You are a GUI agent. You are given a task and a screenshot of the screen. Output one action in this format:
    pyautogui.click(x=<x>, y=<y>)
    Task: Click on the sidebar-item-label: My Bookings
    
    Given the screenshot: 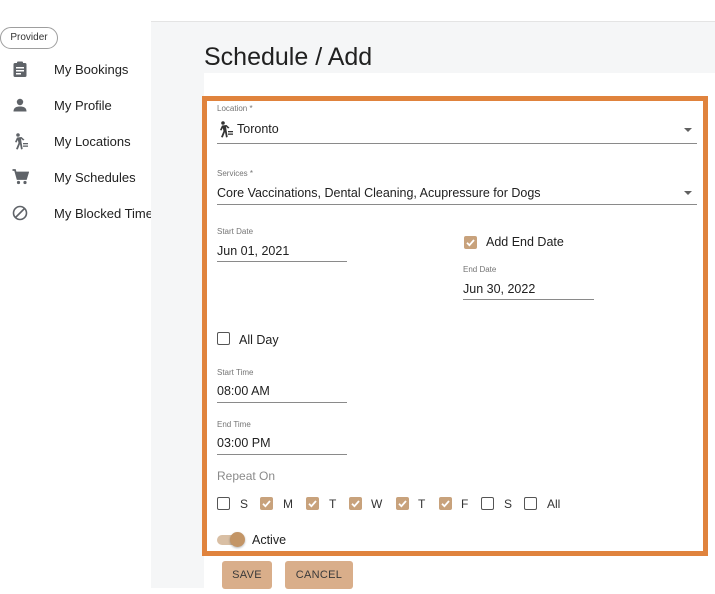 What is the action you would take?
    pyautogui.click(x=91, y=69)
    